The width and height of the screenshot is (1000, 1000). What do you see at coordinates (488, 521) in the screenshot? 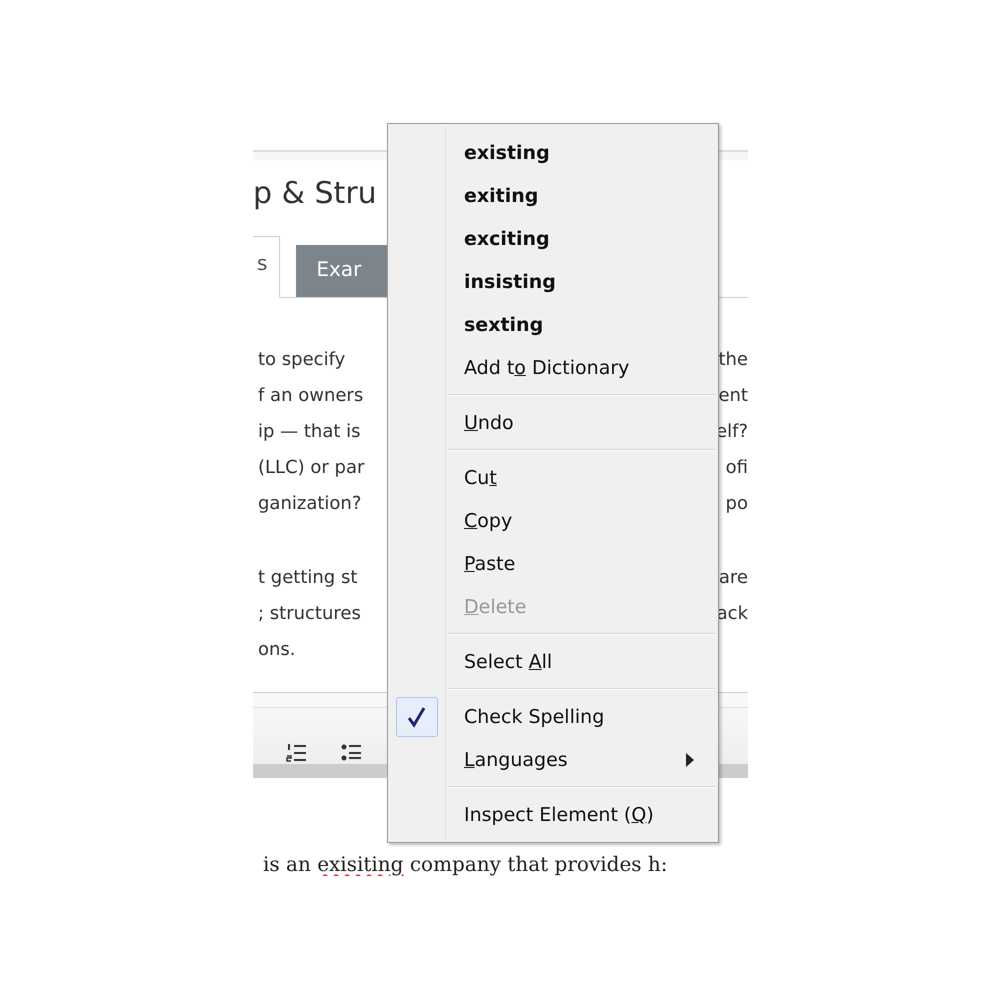
I see `menu-item: Copy` at bounding box center [488, 521].